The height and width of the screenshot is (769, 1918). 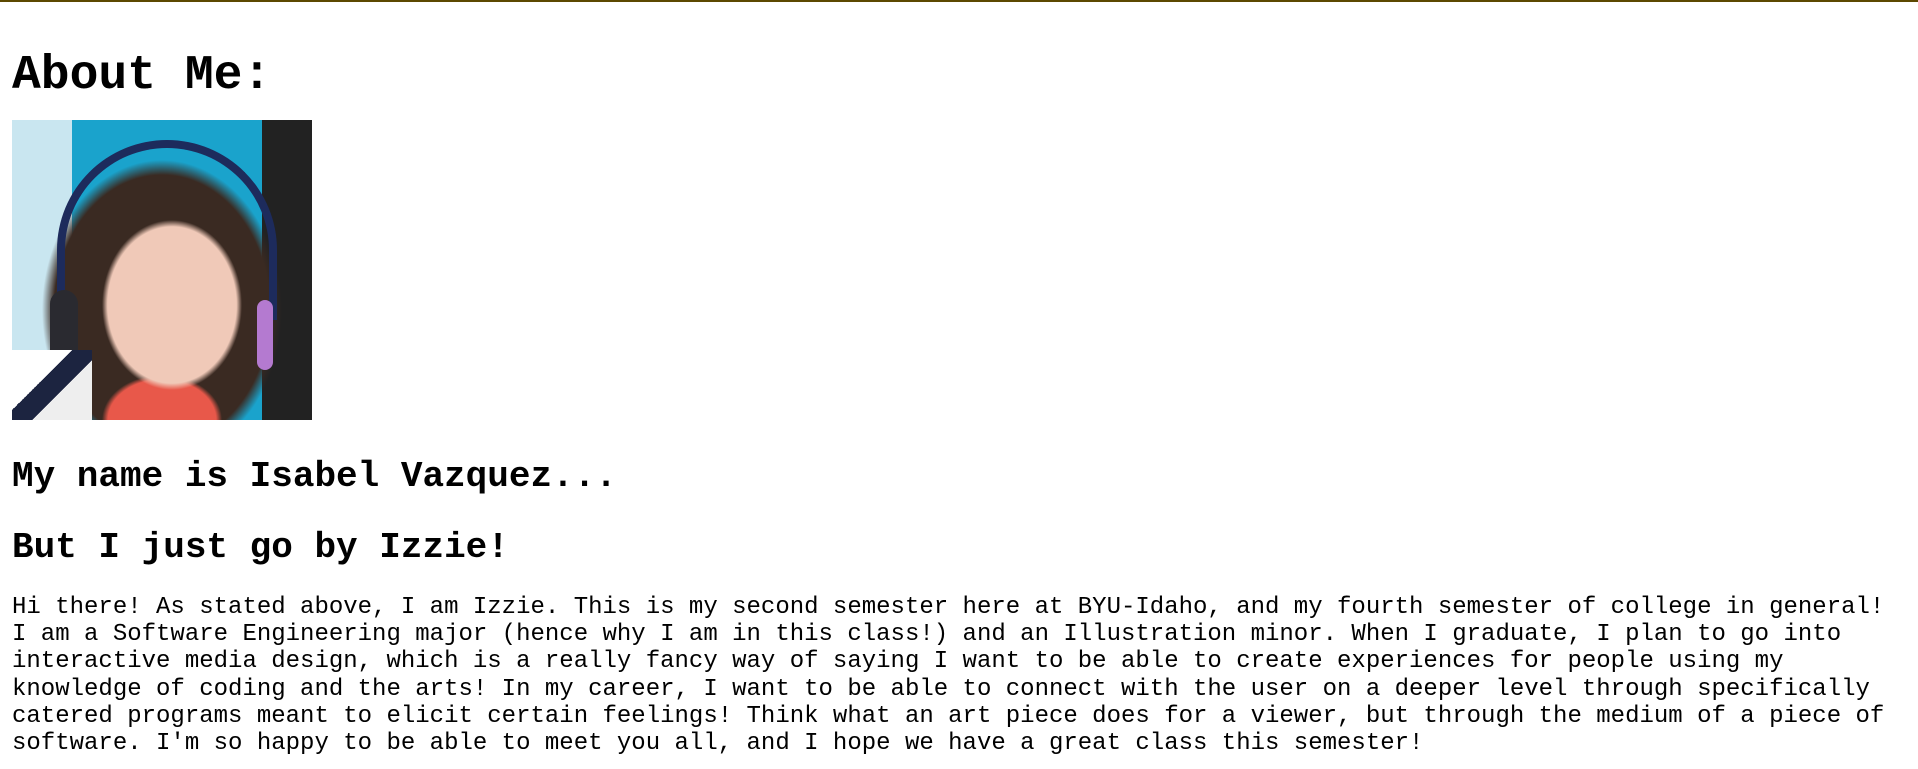 I want to click on headphone-band, so click(x=167, y=230).